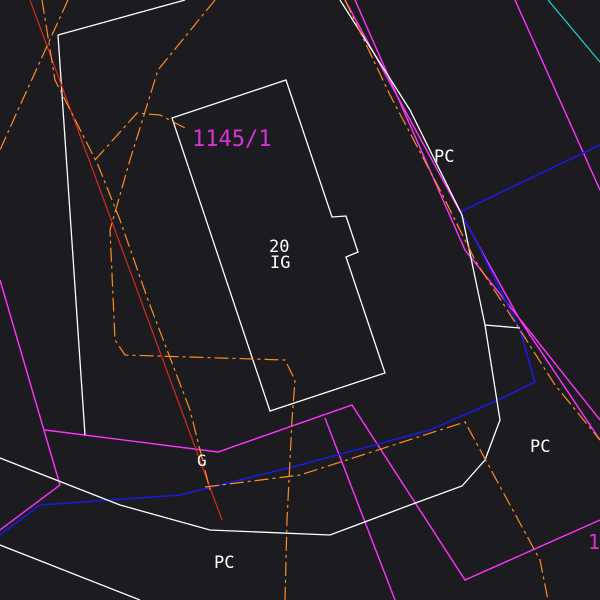 The width and height of the screenshot is (600, 600). What do you see at coordinates (502, 326) in the screenshot?
I see `inner-step-white` at bounding box center [502, 326].